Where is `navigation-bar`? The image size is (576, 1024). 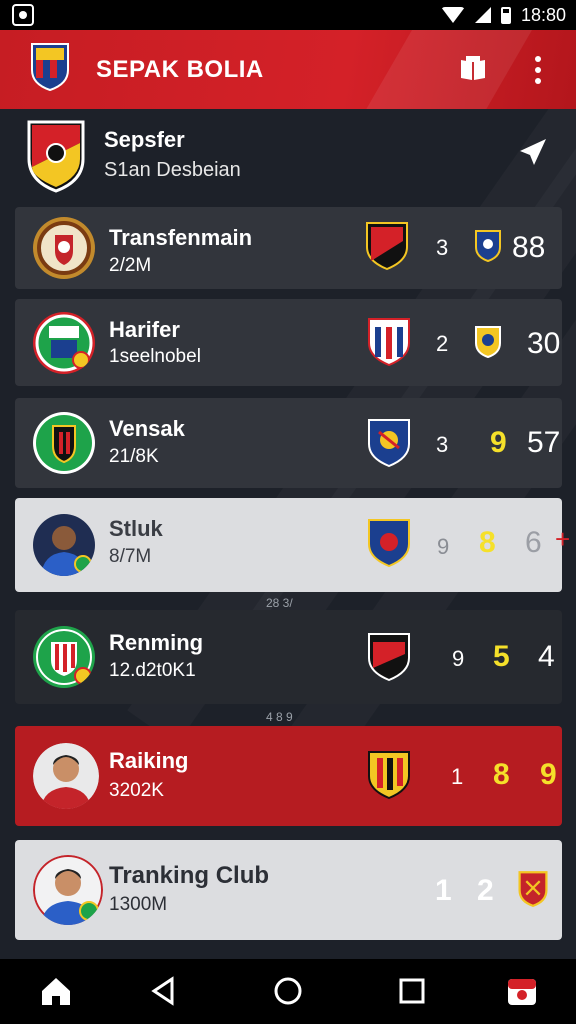
navigation-bar is located at coordinates (288, 991).